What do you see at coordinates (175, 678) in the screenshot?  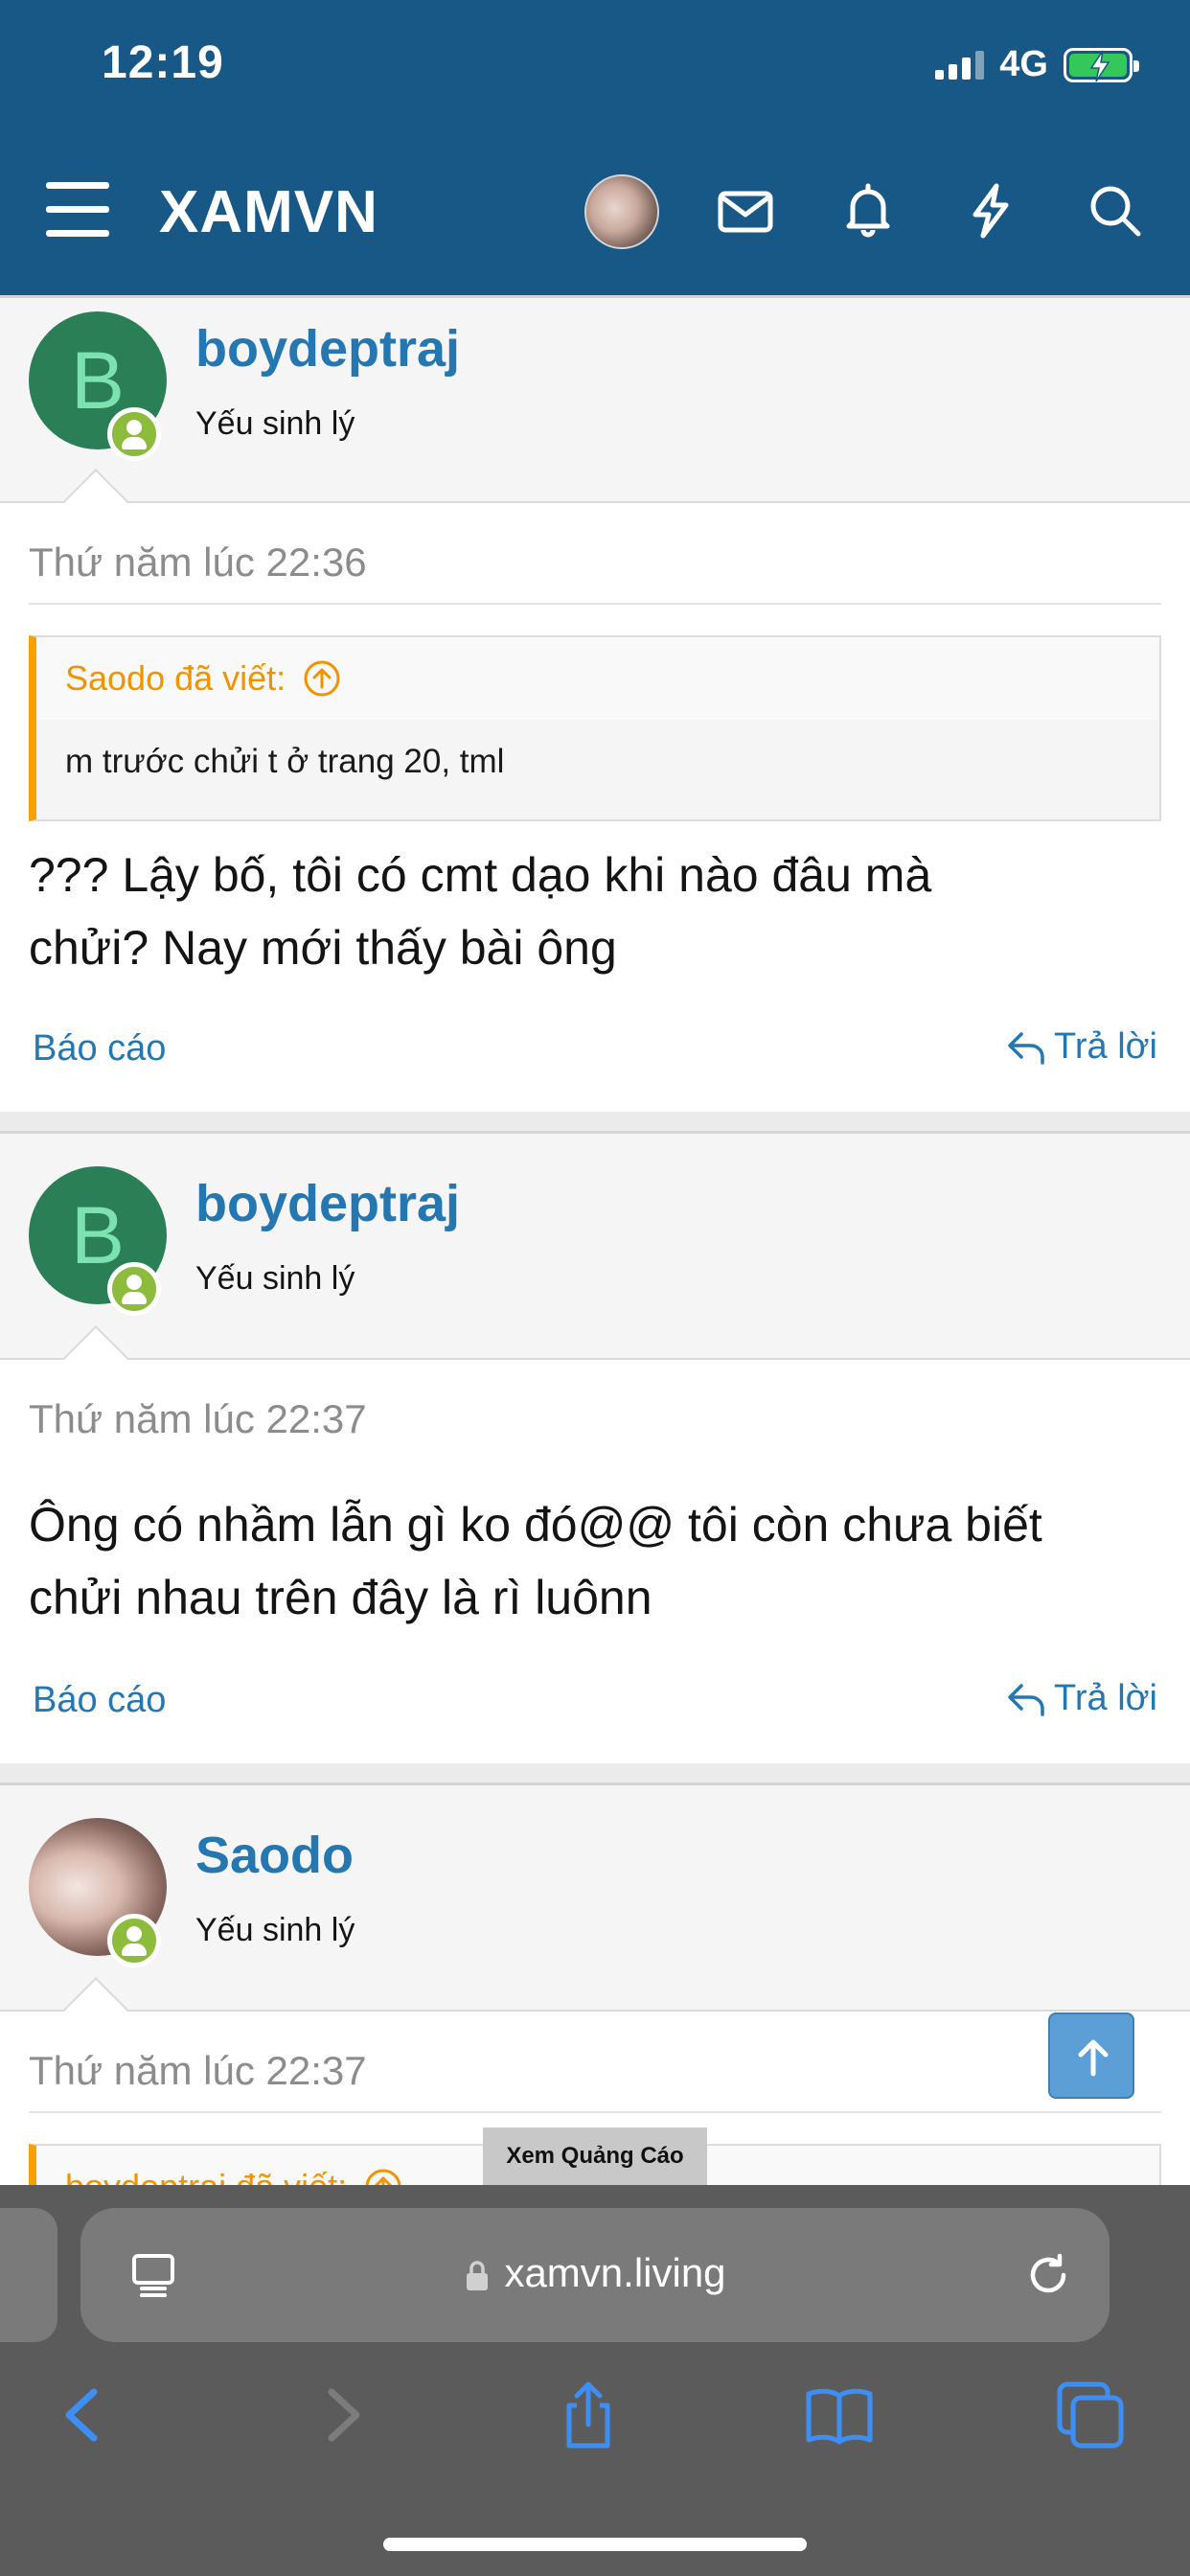 I see `quote-author: Saodo đã viết:` at bounding box center [175, 678].